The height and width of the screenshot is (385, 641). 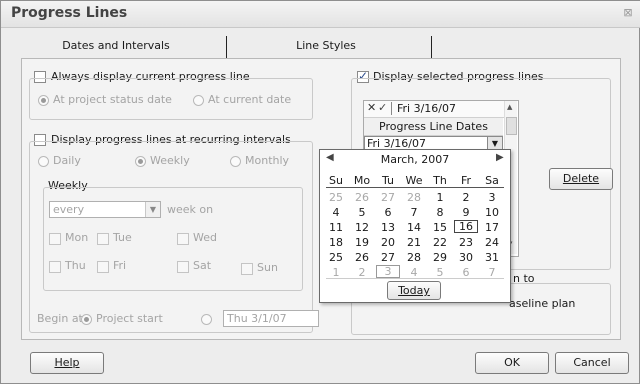 I want to click on calendar-day: 29, so click(x=440, y=257).